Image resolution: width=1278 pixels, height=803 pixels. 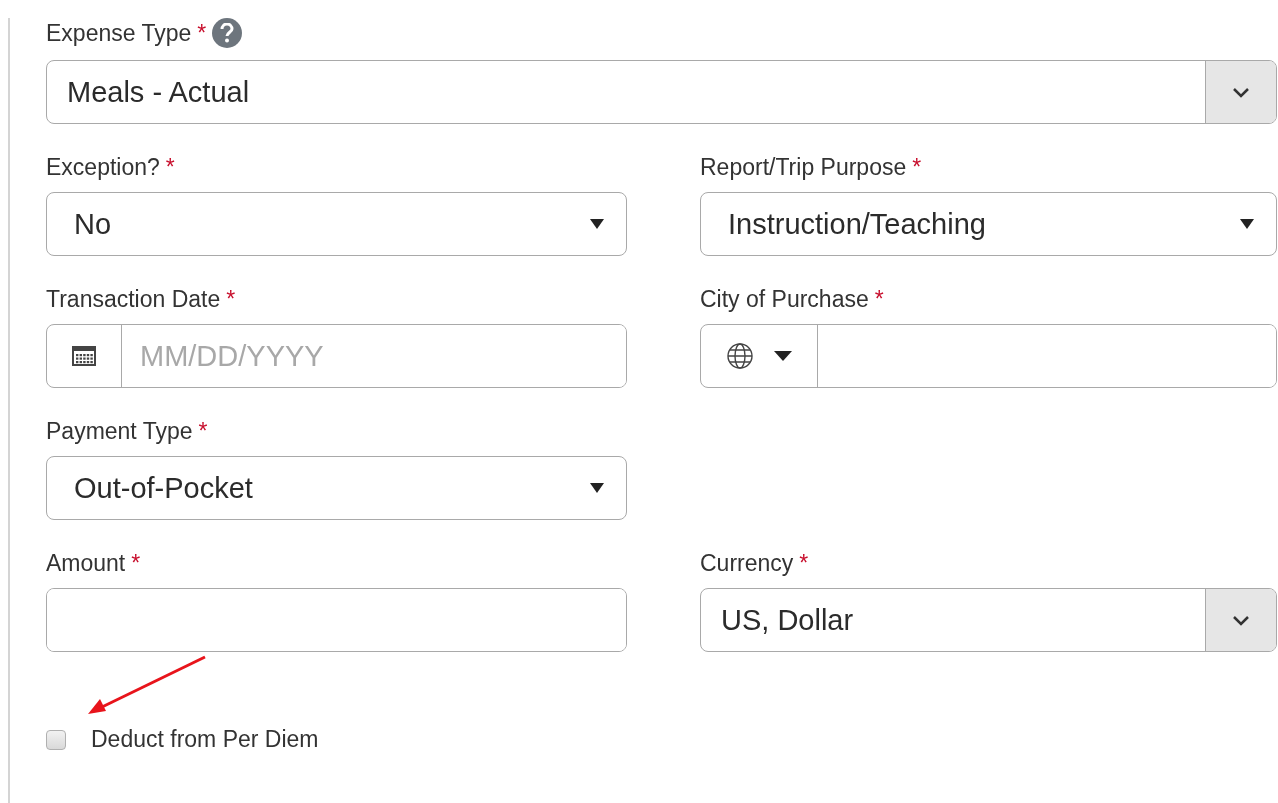 I want to click on field-label: Transaction Date, so click(x=133, y=299).